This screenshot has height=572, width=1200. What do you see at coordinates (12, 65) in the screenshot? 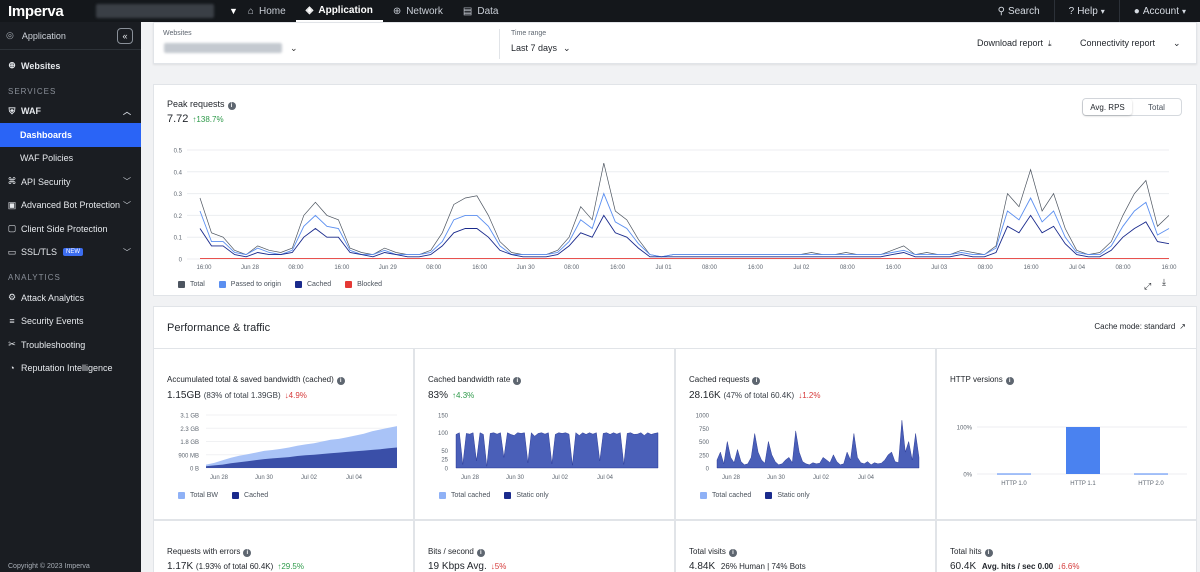
I see `globe-icon: ⊕` at bounding box center [12, 65].